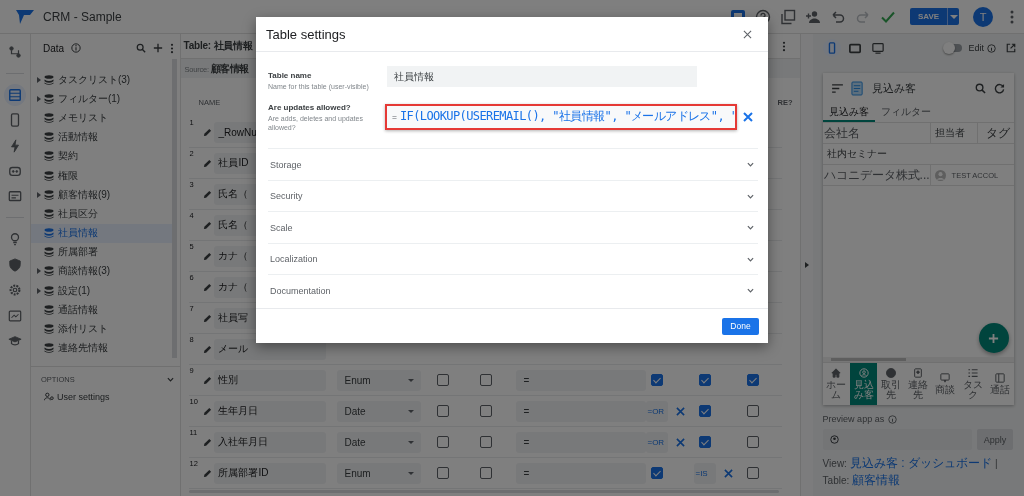  Describe the element at coordinates (953, 48) in the screenshot. I see `edit-toggle` at that location.